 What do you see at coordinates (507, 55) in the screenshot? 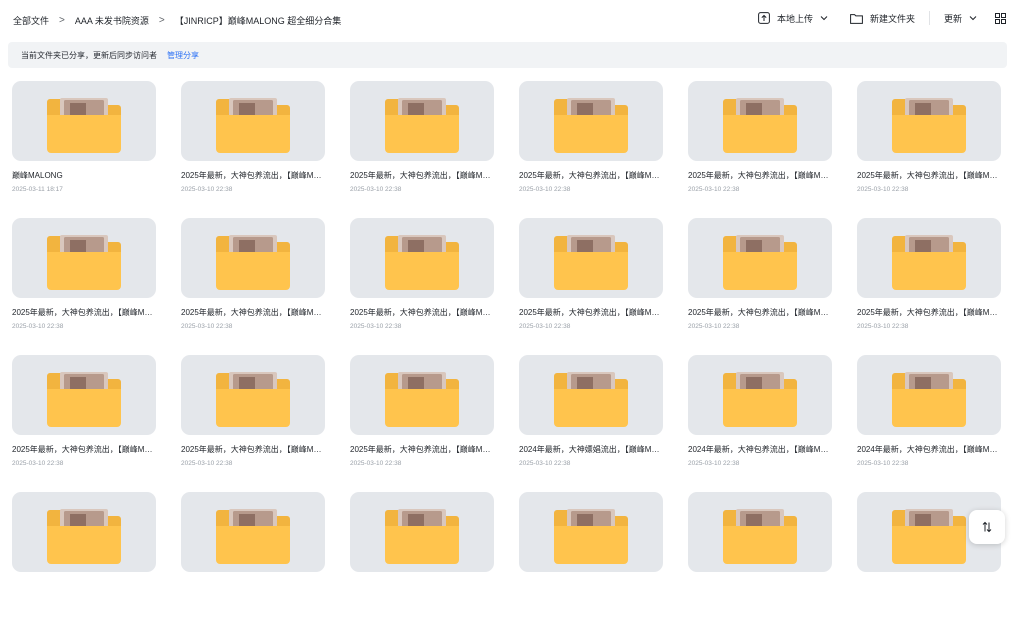
I see `share-notice-bar: 当前文件夹已分享，更新后同步访问者 管理分享` at bounding box center [507, 55].